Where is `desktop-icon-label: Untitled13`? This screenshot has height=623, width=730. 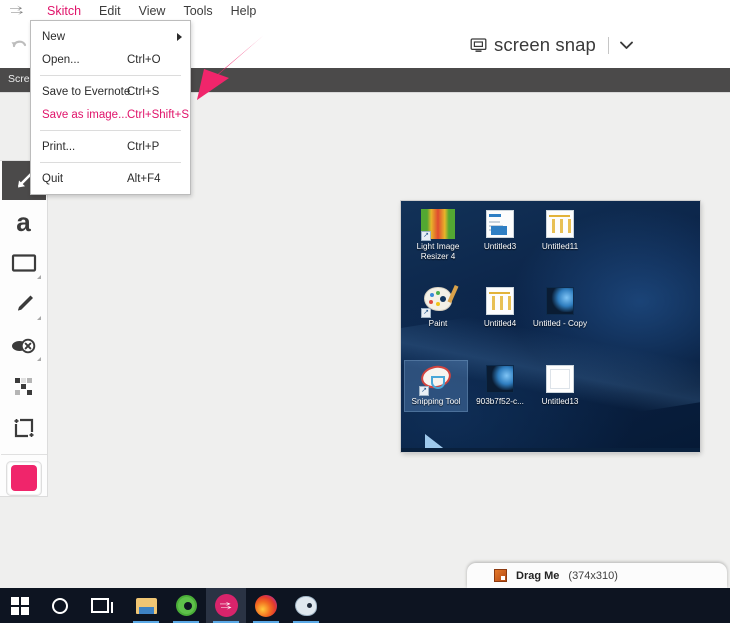 desktop-icon-label: Untitled13 is located at coordinates (560, 401).